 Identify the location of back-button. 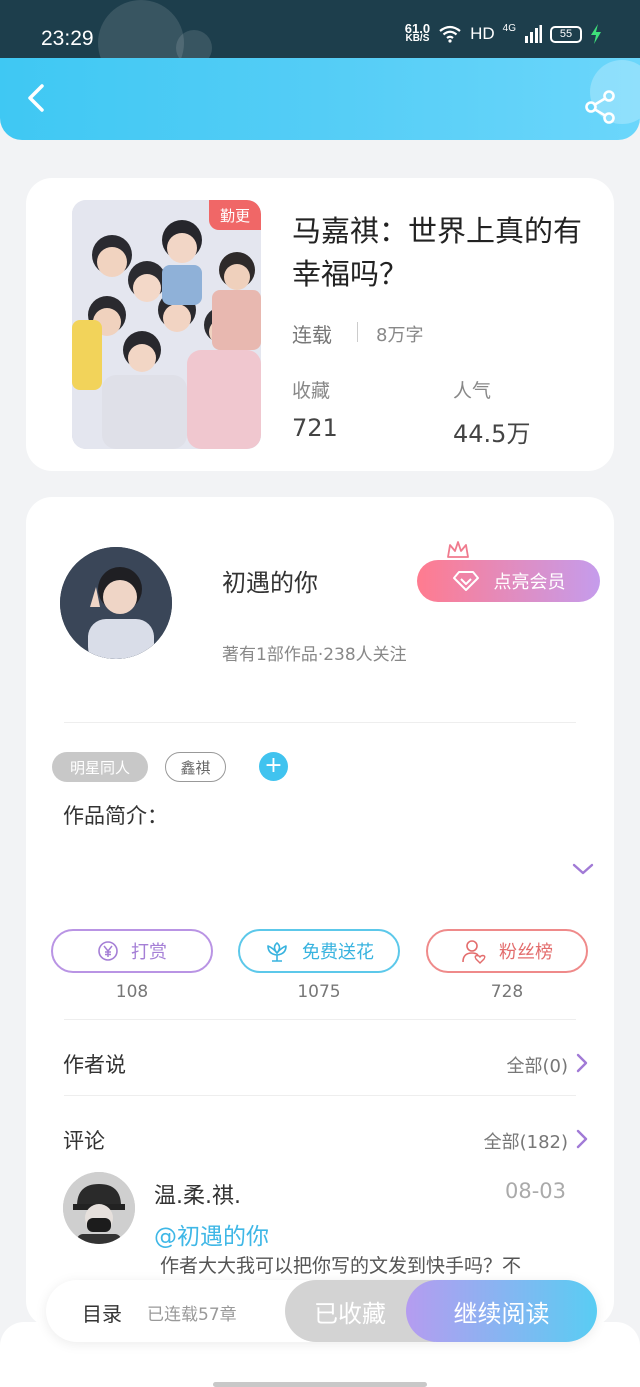
(40, 98).